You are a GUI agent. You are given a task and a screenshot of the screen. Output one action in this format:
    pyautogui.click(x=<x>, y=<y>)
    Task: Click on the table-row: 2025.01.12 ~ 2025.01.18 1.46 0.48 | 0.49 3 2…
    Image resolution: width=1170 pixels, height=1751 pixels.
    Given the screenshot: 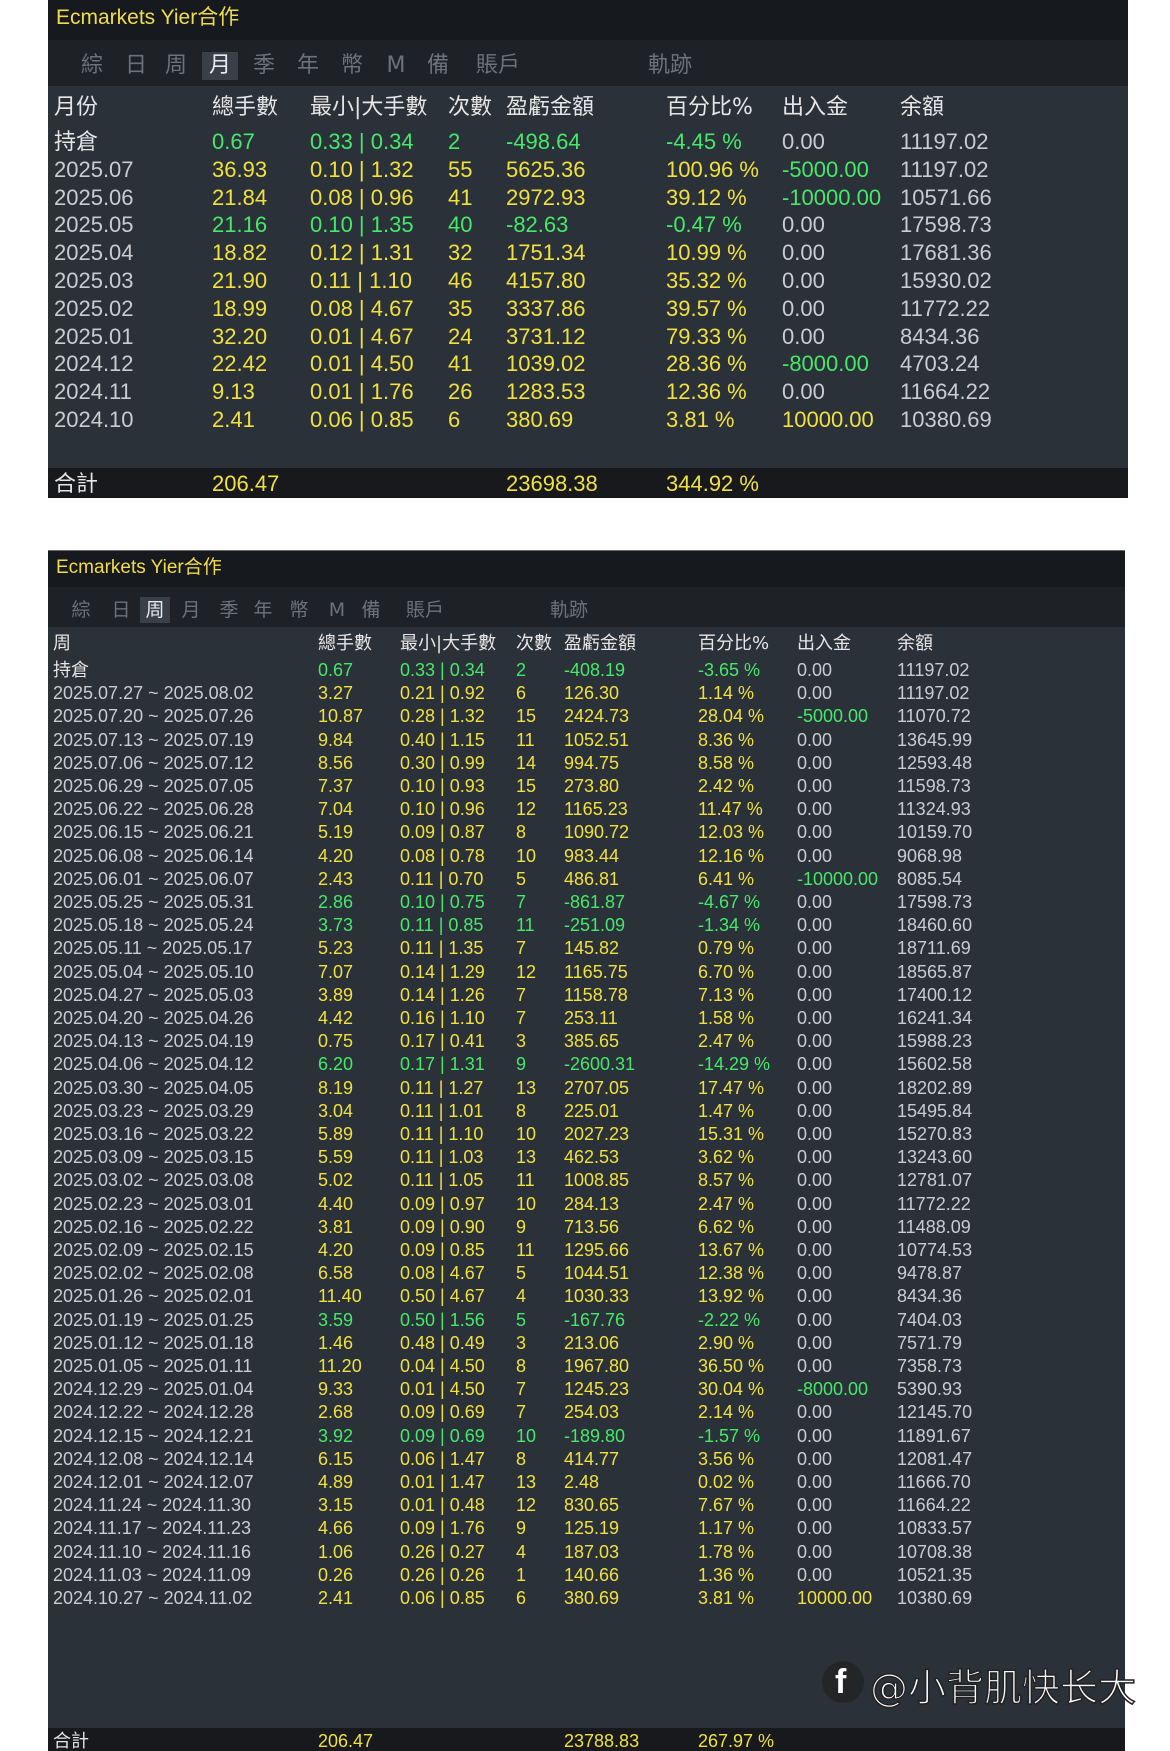 What is the action you would take?
    pyautogui.click(x=586, y=1343)
    